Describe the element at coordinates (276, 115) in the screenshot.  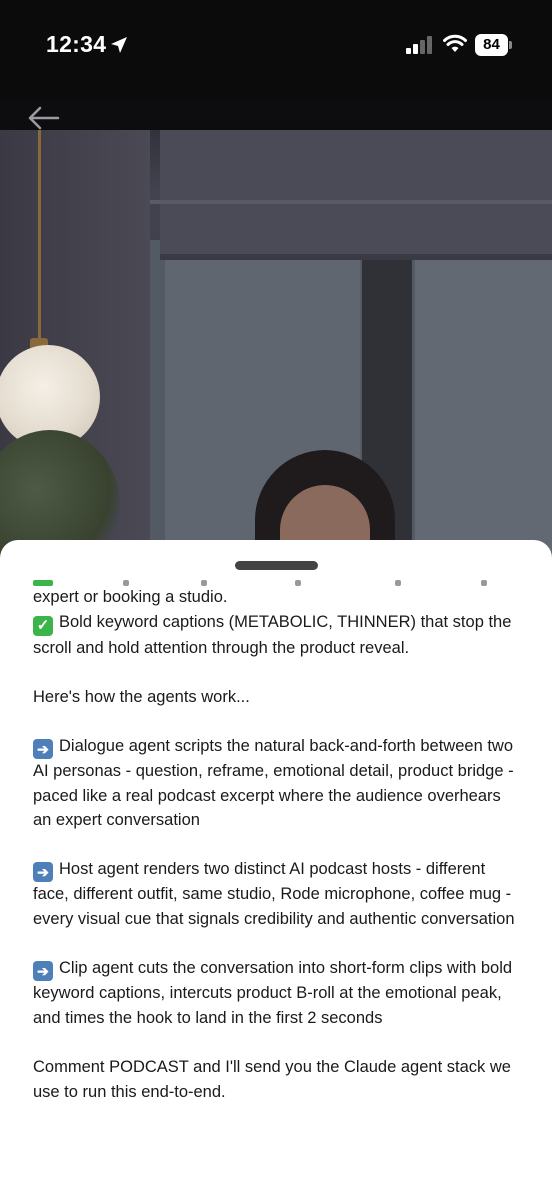
I see `video-letterbox` at that location.